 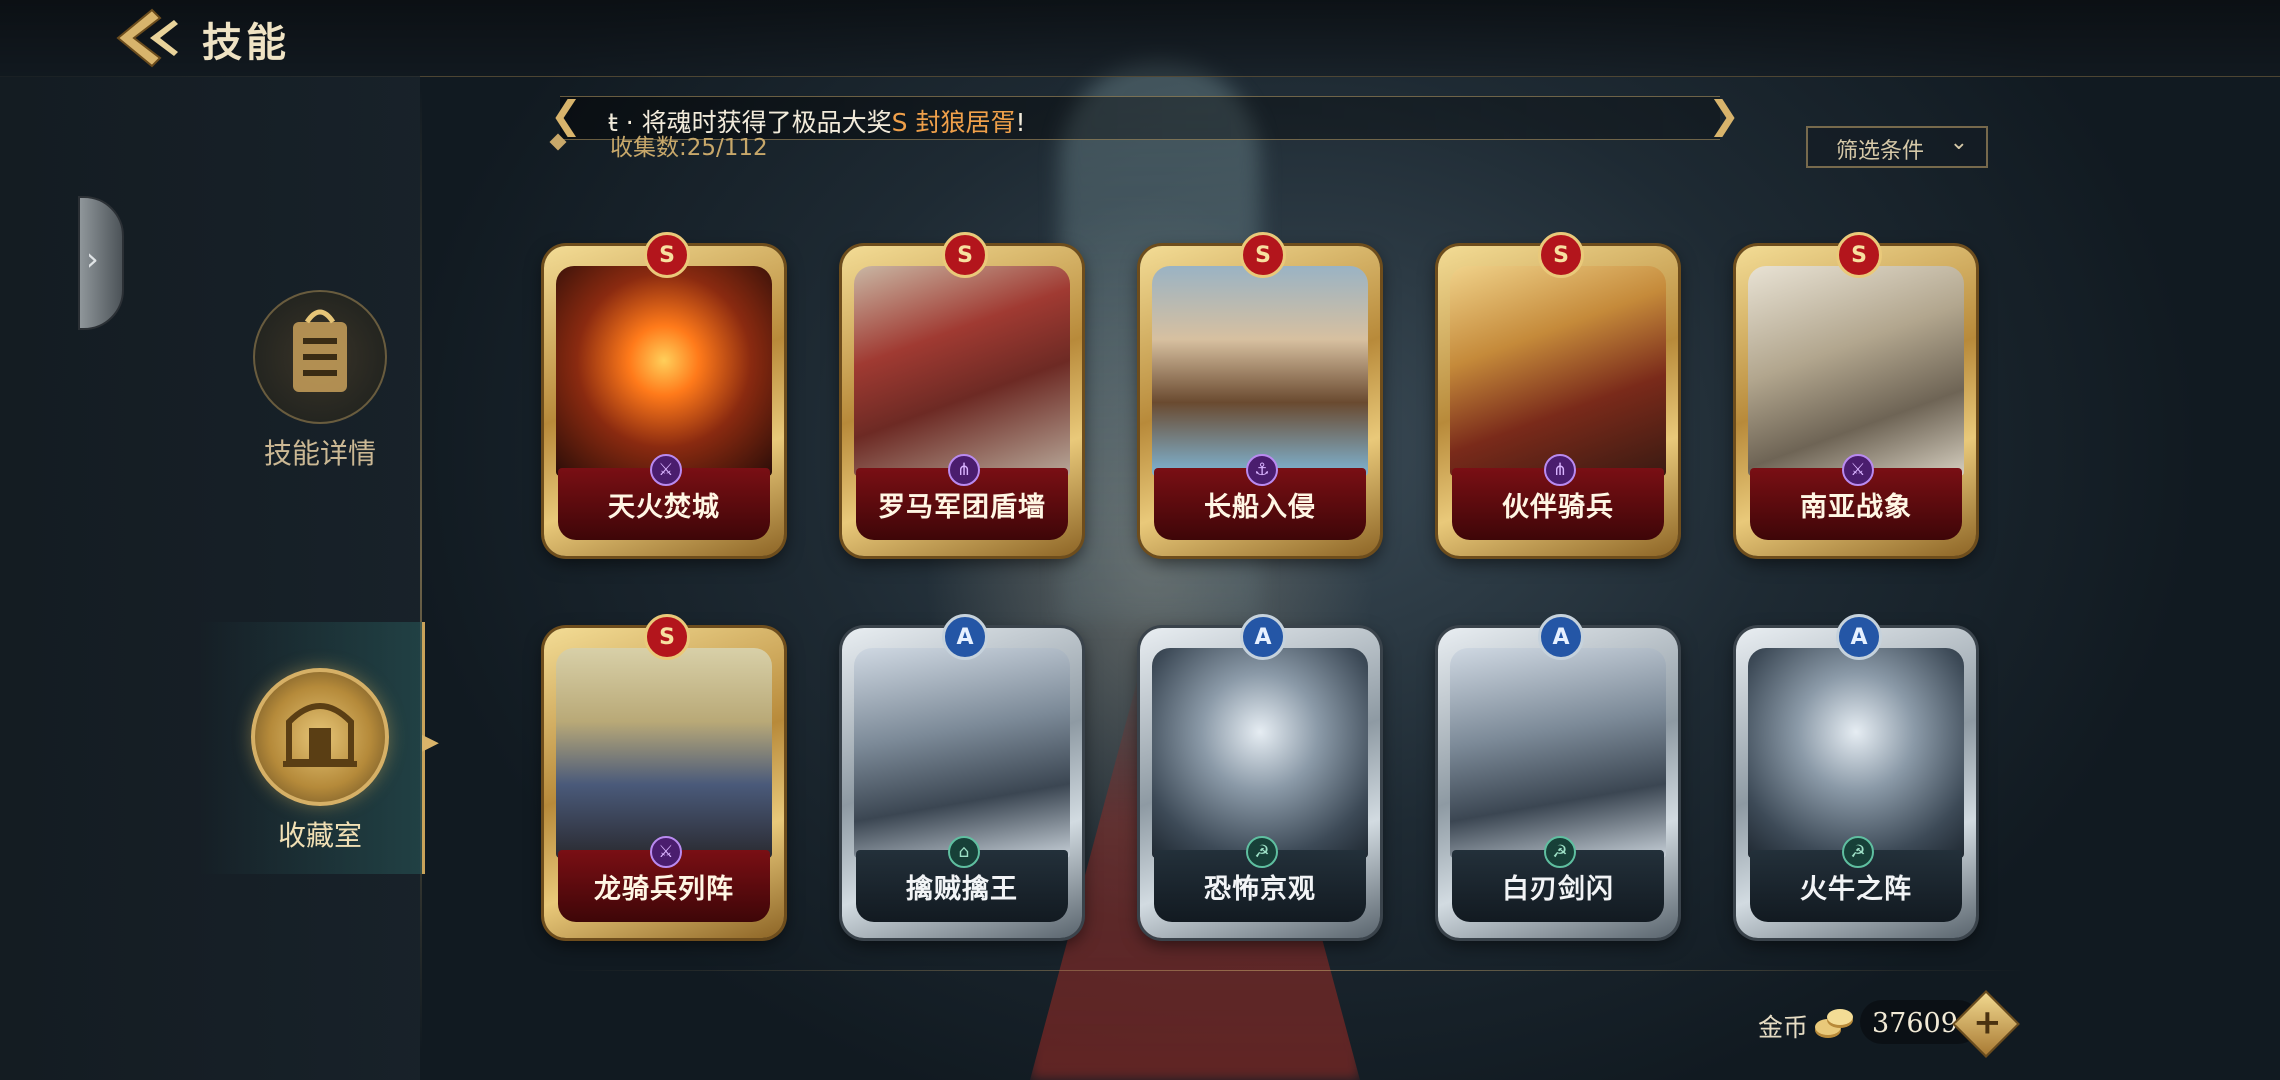 I want to click on filter-dropdown: 筛选条件 ⌄, so click(x=1897, y=147).